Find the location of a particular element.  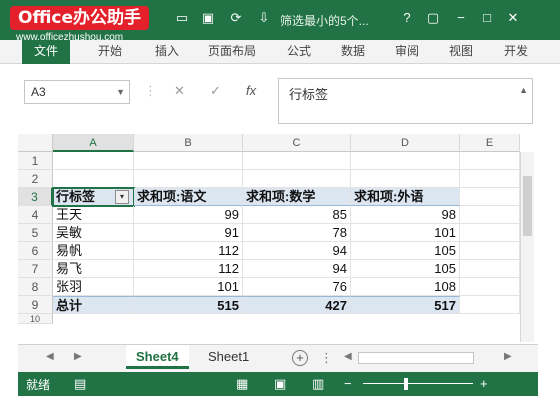

ribbon-display-icon: ▢ is located at coordinates (433, 18).